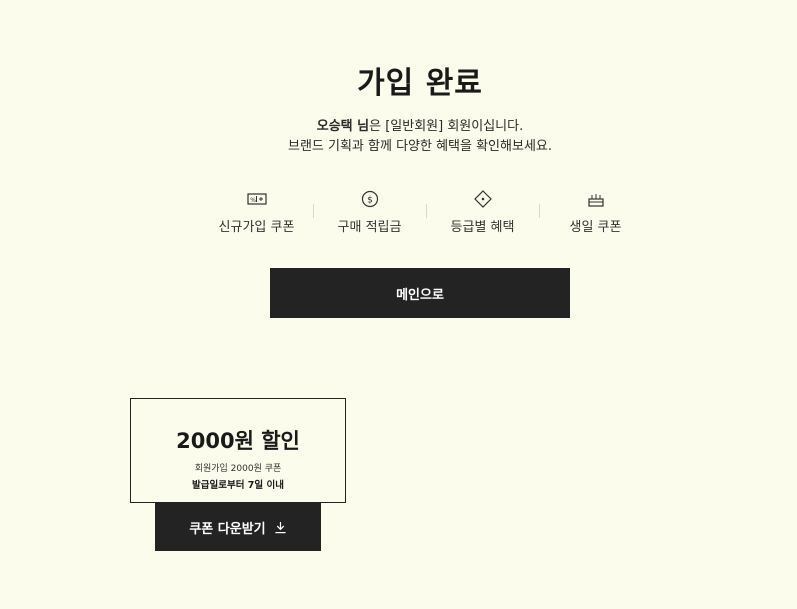 The image size is (797, 609). I want to click on benefit-label: 등급별 혜택, so click(482, 227).